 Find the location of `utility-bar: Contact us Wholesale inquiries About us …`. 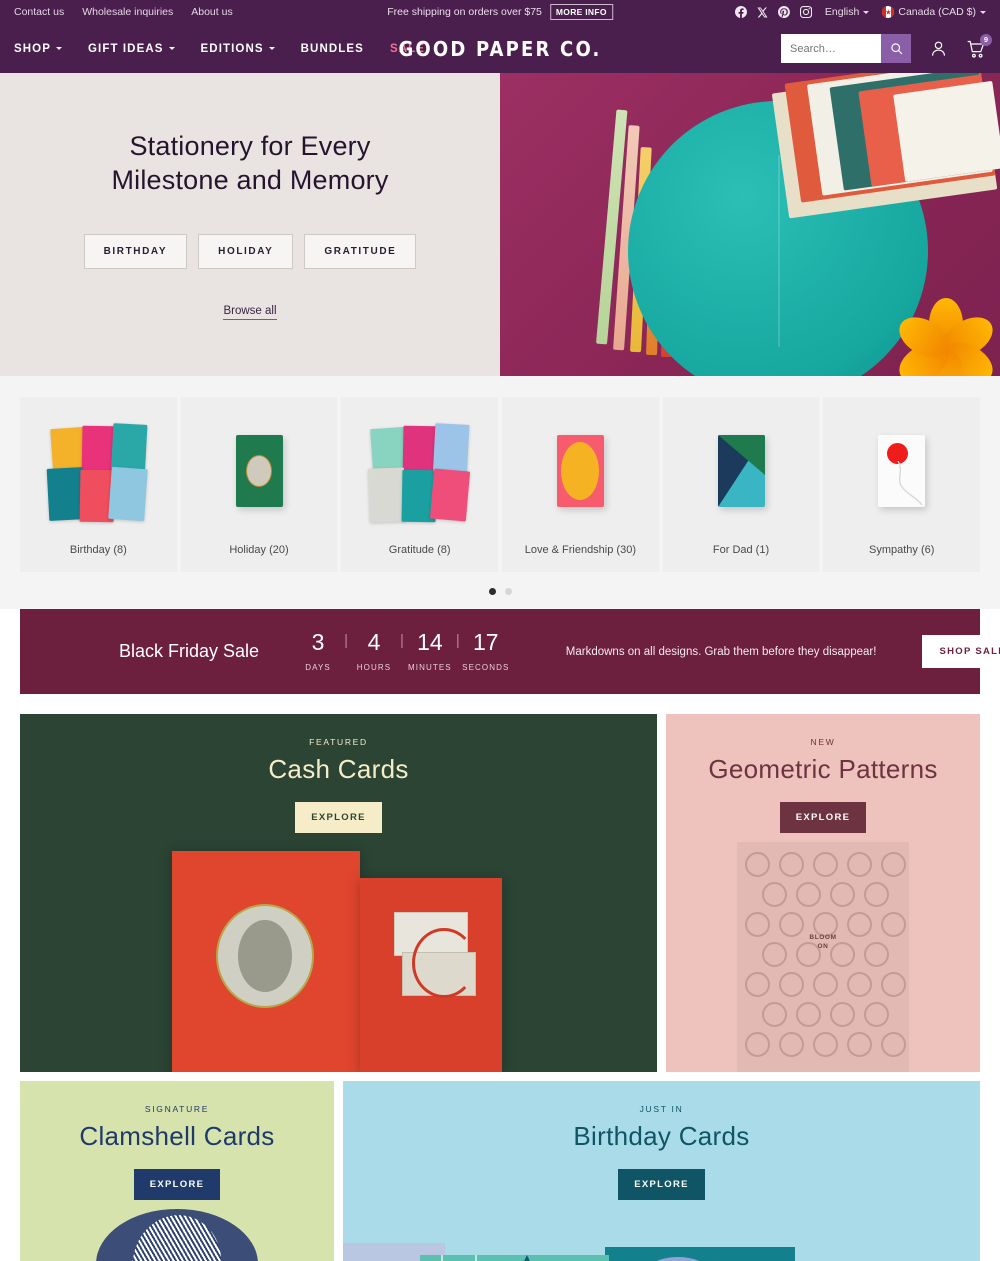

utility-bar: Contact us Wholesale inquiries About us … is located at coordinates (500, 12).